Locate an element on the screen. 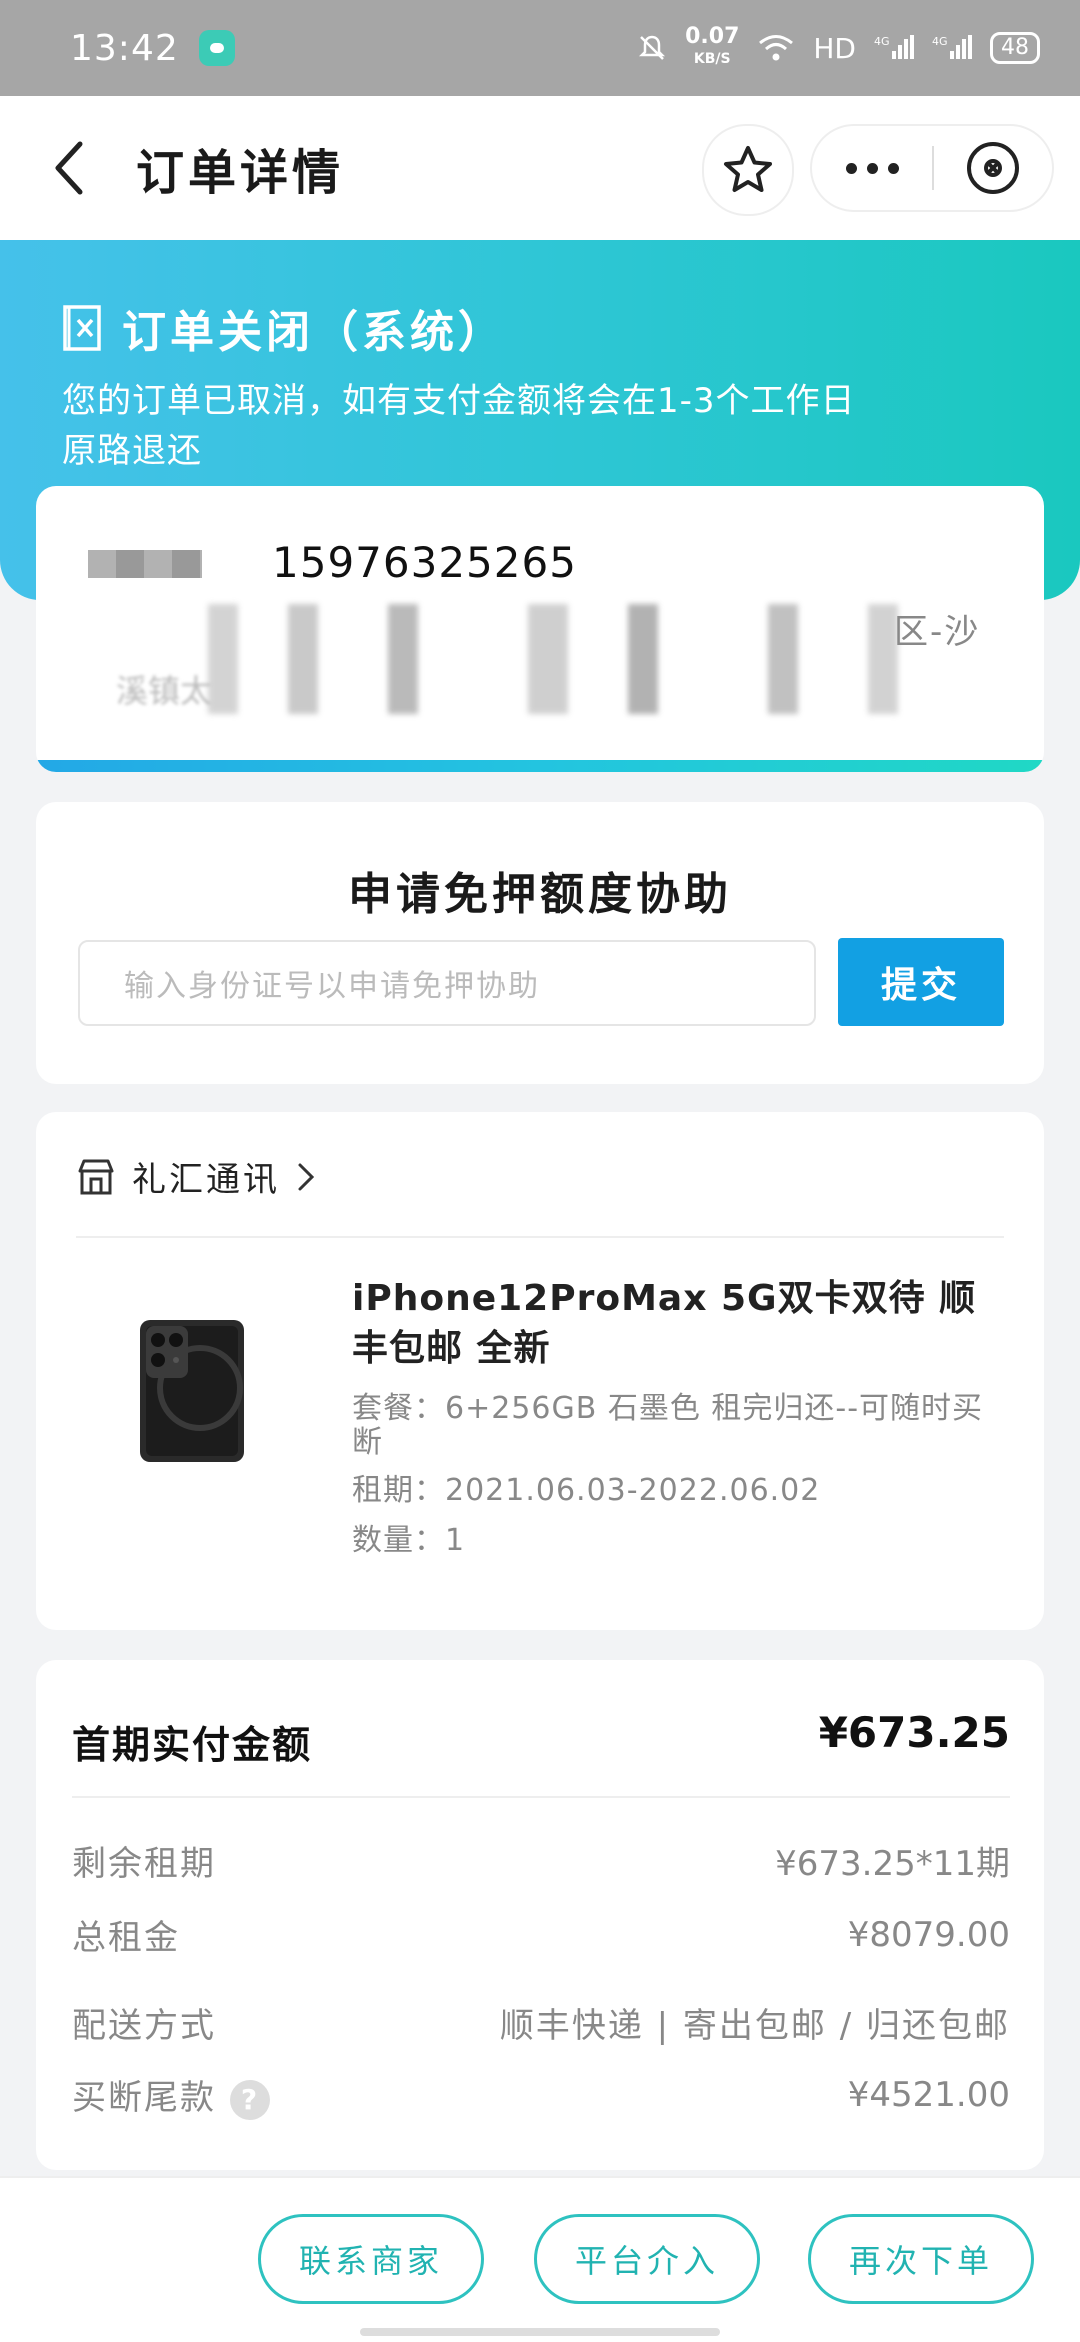 The height and width of the screenshot is (2342, 1080). net-speed: 0.07 KB/S is located at coordinates (712, 46).